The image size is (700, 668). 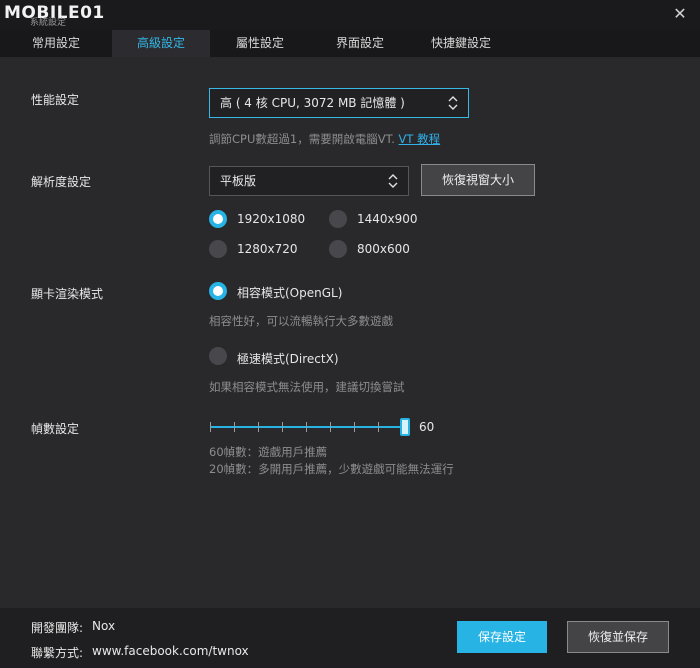 I want to click on app-subtitle: 系統設定, so click(x=48, y=23).